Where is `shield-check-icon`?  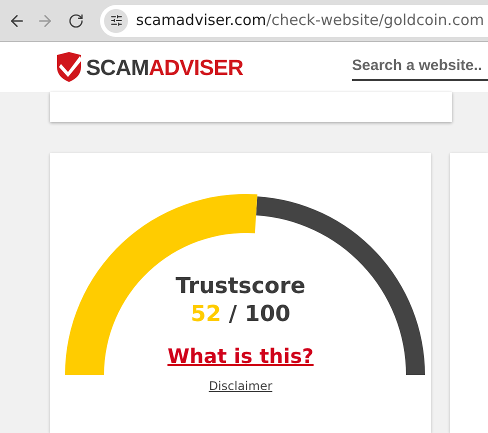 shield-check-icon is located at coordinates (69, 67).